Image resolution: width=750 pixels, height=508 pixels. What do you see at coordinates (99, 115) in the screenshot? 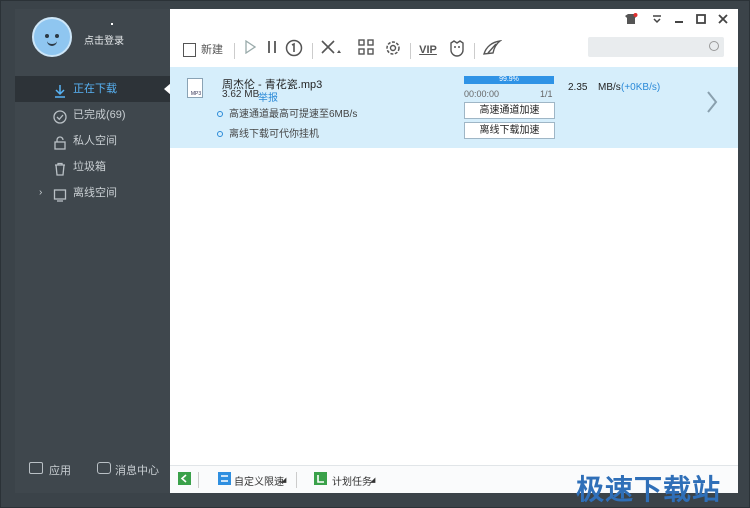
I see `sidebar-item-label: 已完成(69)` at bounding box center [99, 115].